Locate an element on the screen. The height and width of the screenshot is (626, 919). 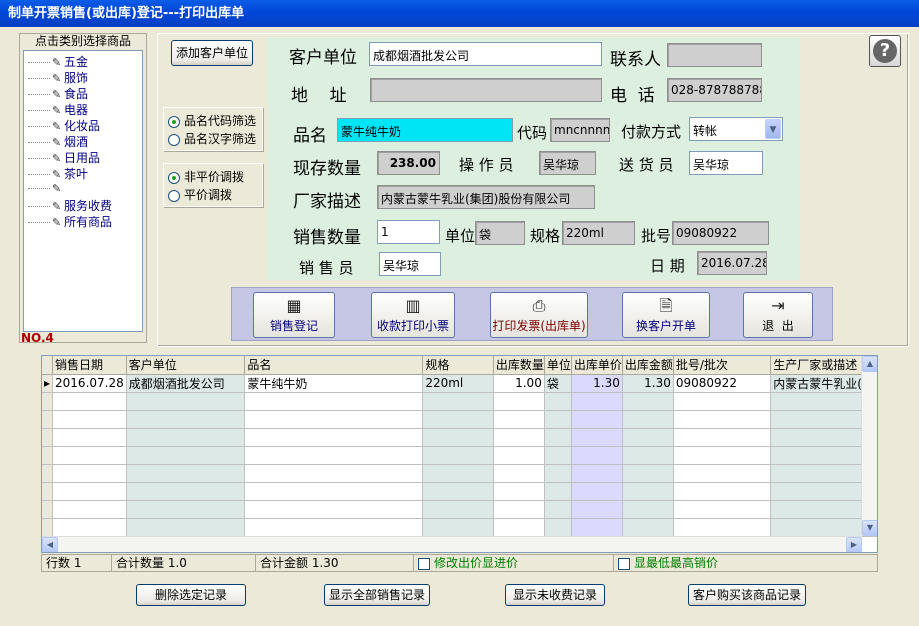
tree-item: ✎ 烟酒 is located at coordinates (58, 141).